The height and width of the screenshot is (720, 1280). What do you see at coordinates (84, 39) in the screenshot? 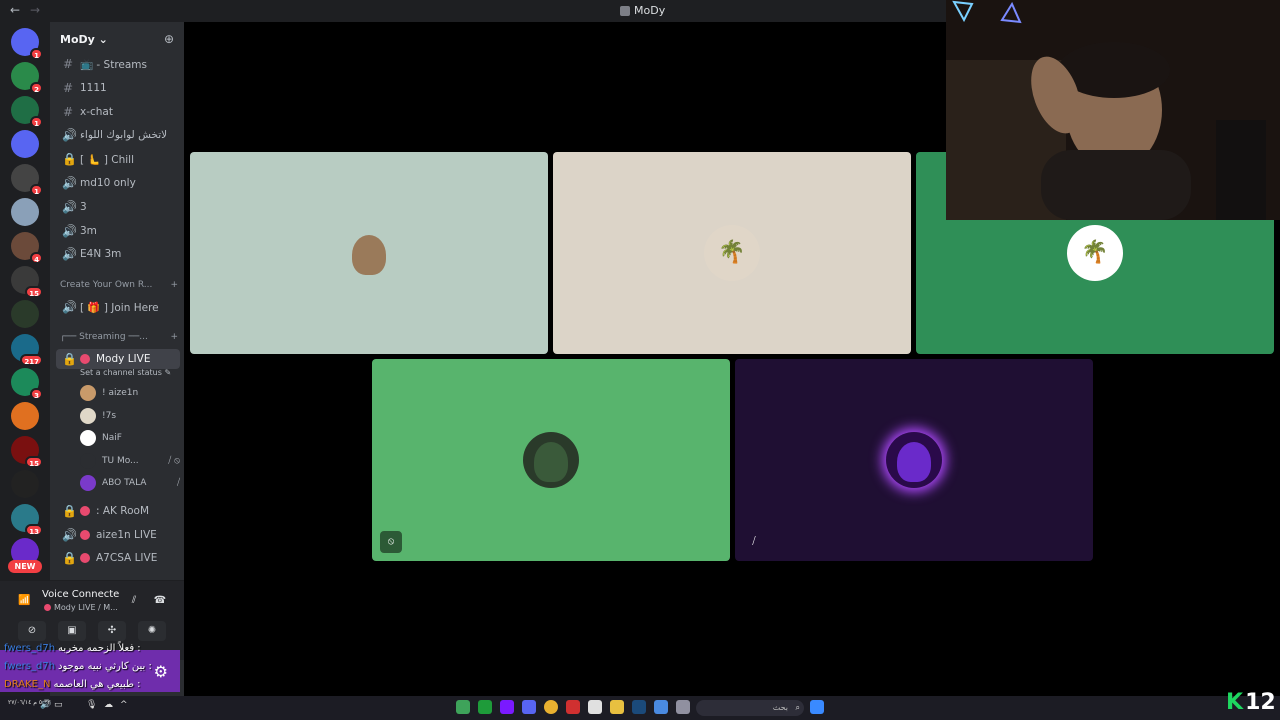
I see `server-name: MoDy ⌄` at bounding box center [84, 39].